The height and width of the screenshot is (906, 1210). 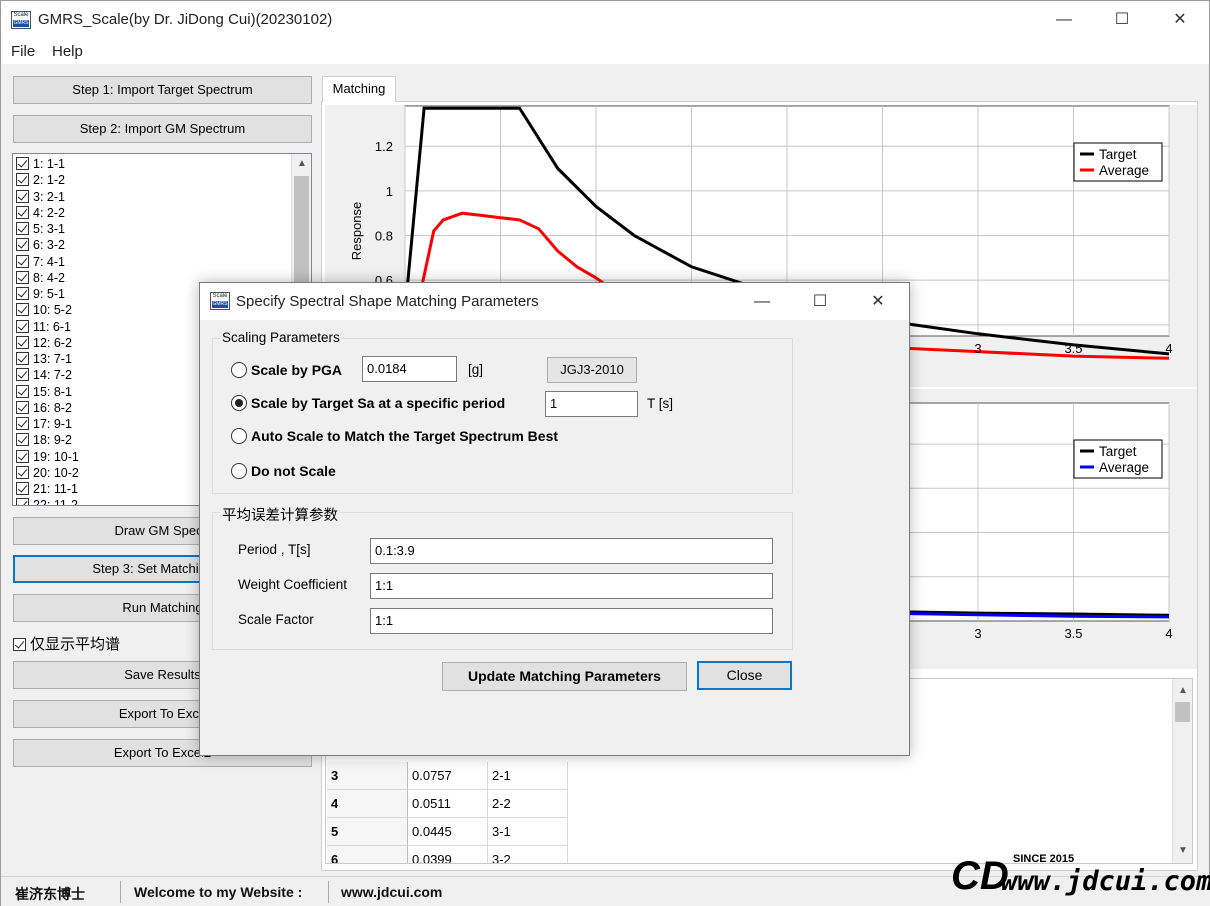 I want to click on table-cell-value: 0.0399, so click(x=448, y=854).